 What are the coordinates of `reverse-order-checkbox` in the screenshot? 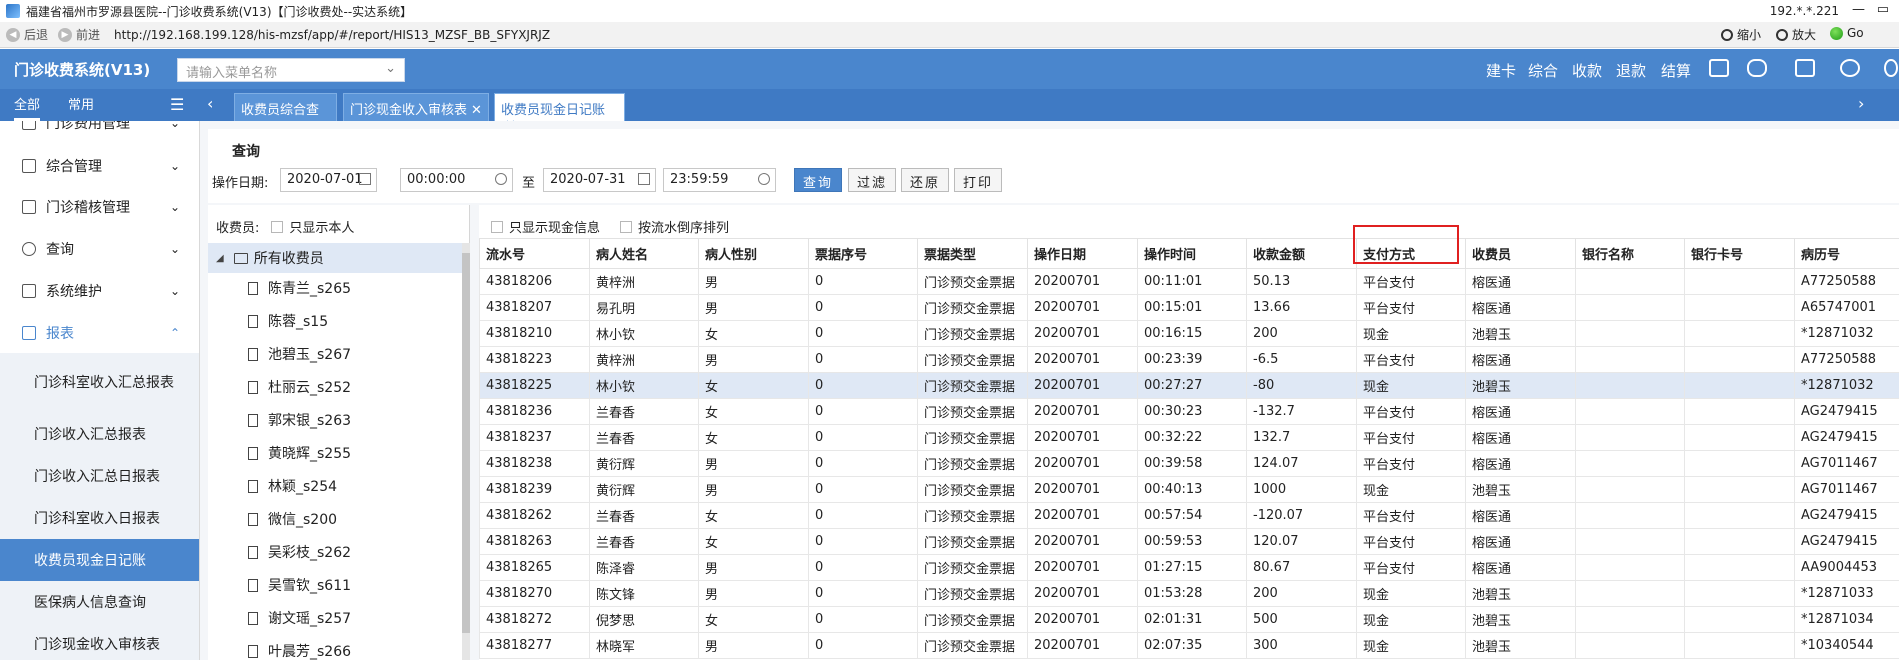 It's located at (626, 227).